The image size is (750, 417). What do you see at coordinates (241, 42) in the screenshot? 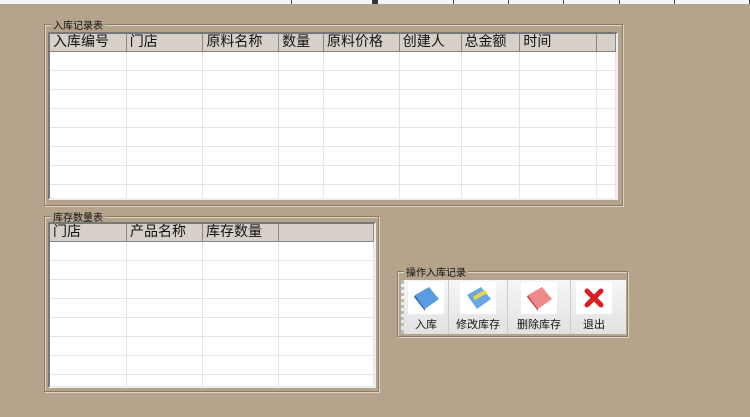
I see `column-header: 原料名称` at bounding box center [241, 42].